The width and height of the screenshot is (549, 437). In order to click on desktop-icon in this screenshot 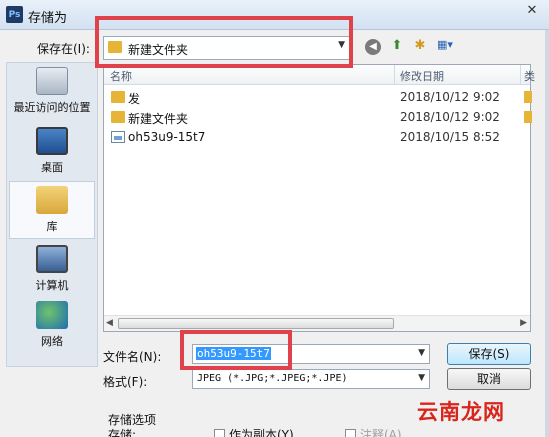, I will do `click(52, 141)`.